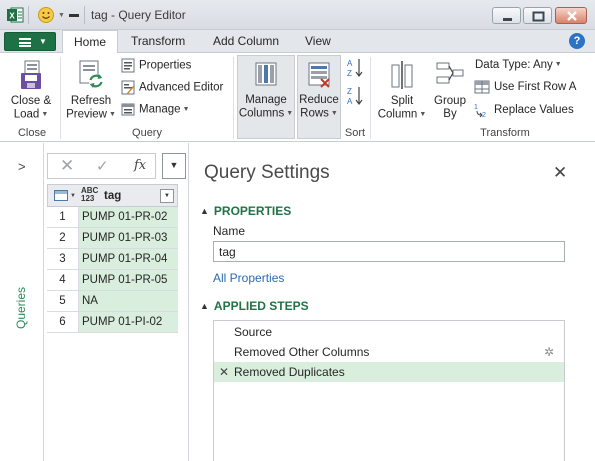  What do you see at coordinates (507, 19) in the screenshot?
I see `minimize-icon` at bounding box center [507, 19].